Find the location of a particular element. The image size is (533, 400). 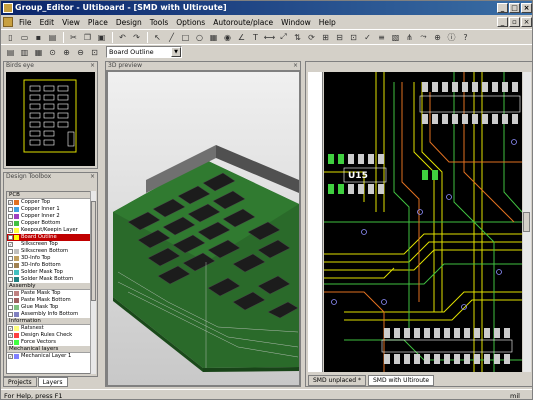

menu-autoroute: Autoroute/place is located at coordinates (243, 22).